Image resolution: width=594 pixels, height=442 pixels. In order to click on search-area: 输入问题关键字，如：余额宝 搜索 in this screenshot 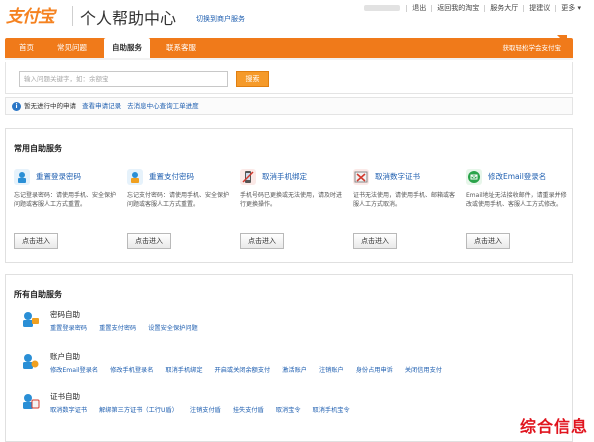, I will do `click(289, 78)`.